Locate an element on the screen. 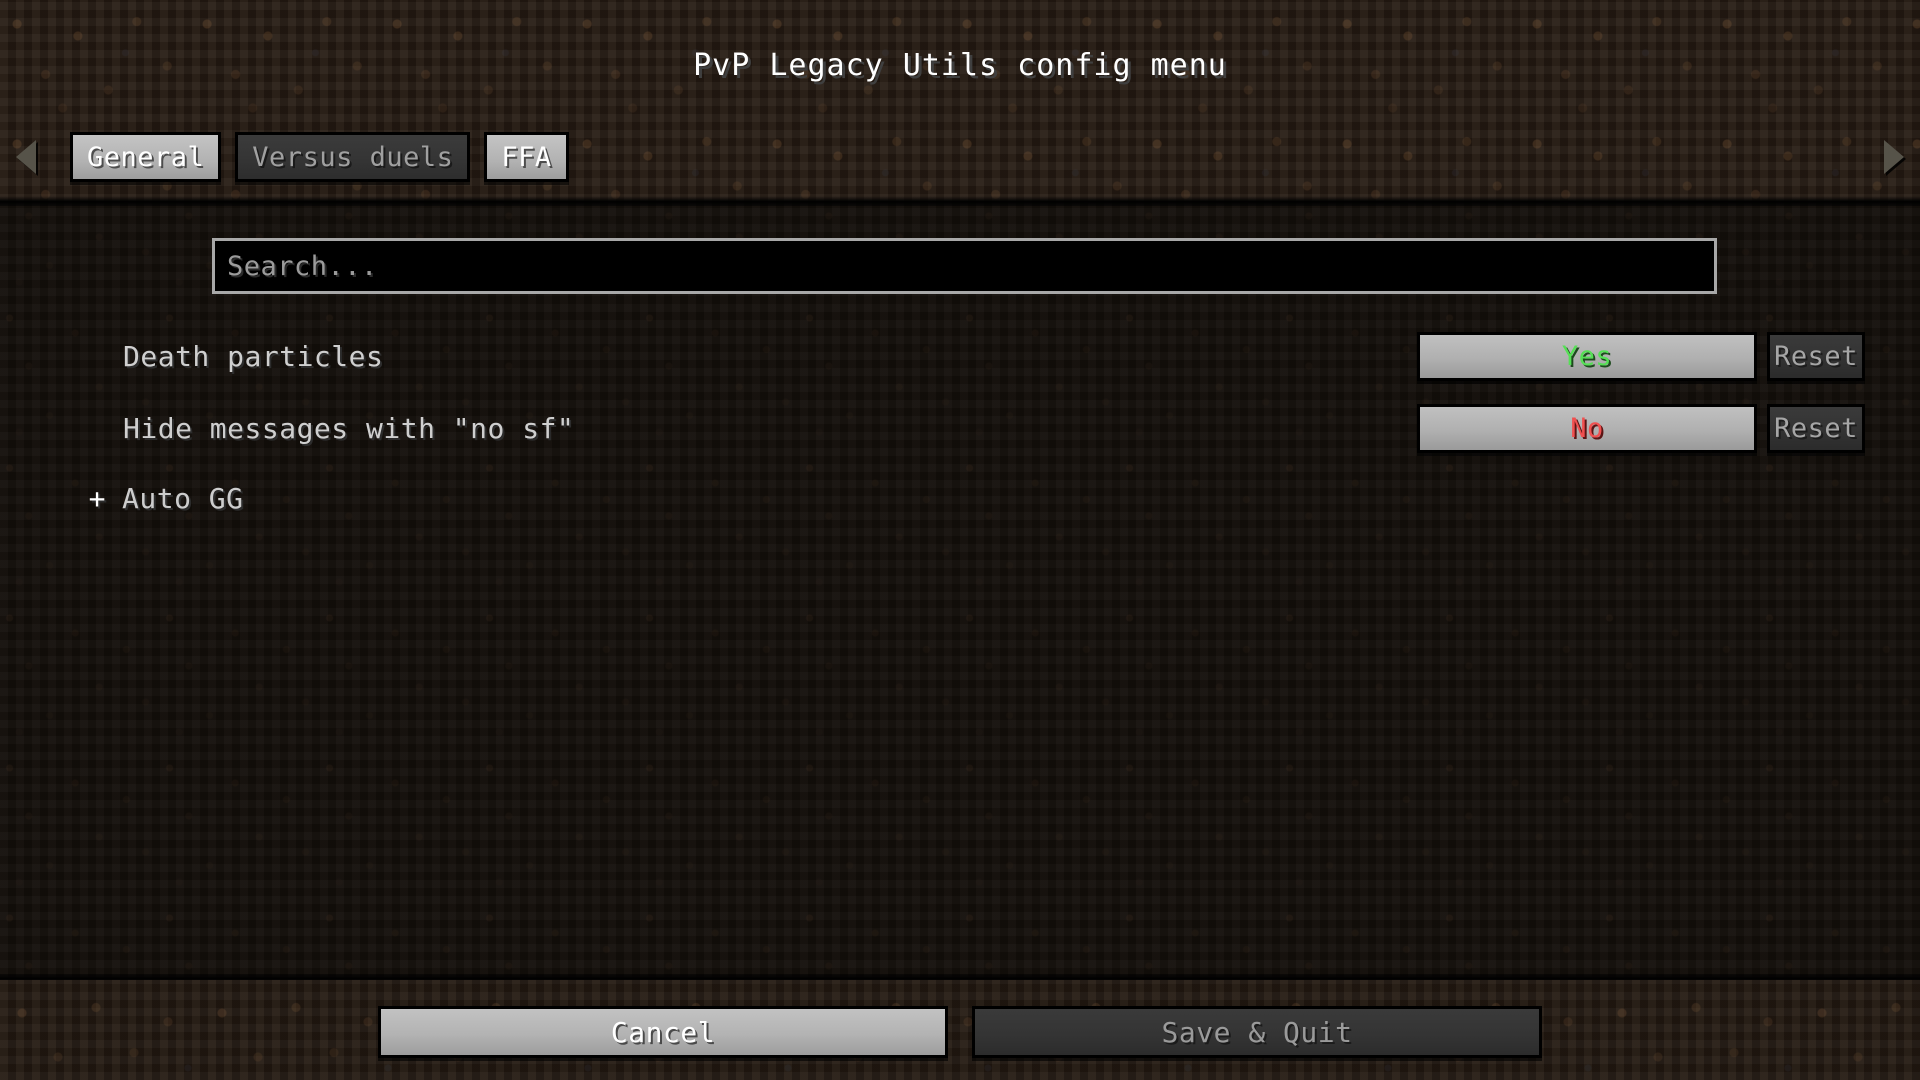 The width and height of the screenshot is (1920, 1080). cancel-button: Cancel is located at coordinates (663, 1032).